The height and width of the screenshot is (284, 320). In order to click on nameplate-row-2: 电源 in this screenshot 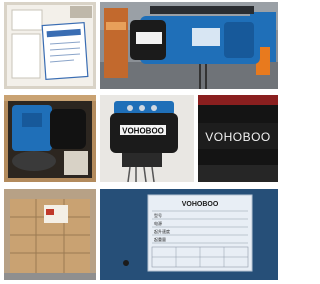, I will do `click(158, 223)`.